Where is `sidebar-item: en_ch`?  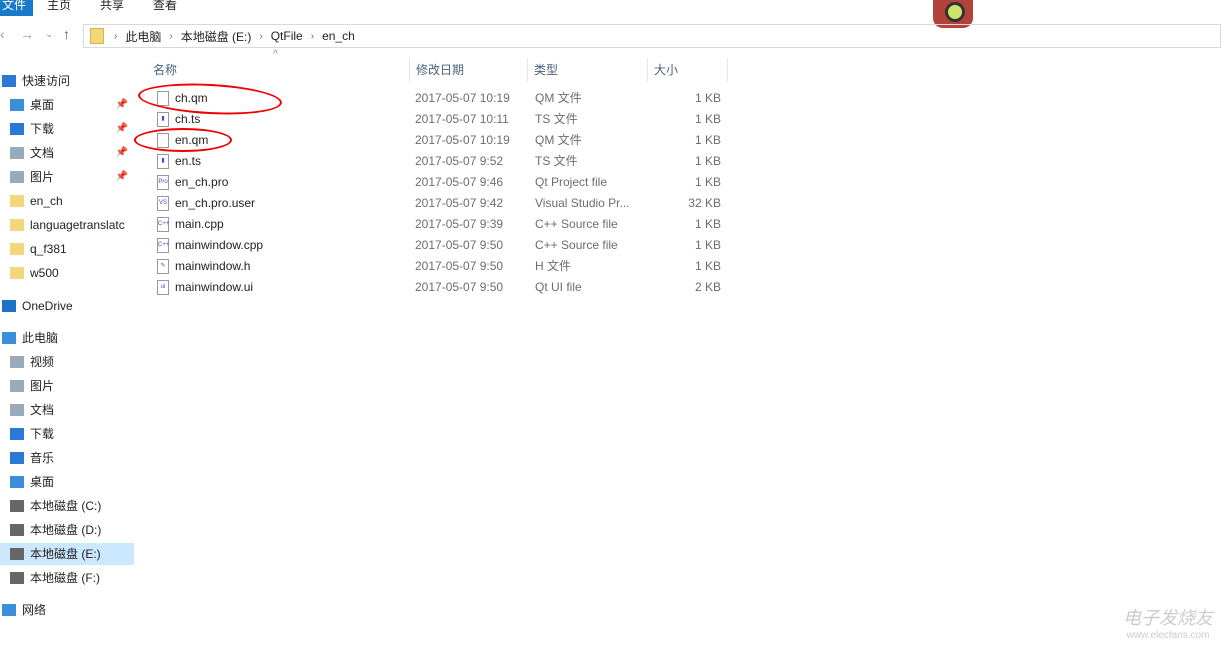 sidebar-item: en_ch is located at coordinates (67, 201).